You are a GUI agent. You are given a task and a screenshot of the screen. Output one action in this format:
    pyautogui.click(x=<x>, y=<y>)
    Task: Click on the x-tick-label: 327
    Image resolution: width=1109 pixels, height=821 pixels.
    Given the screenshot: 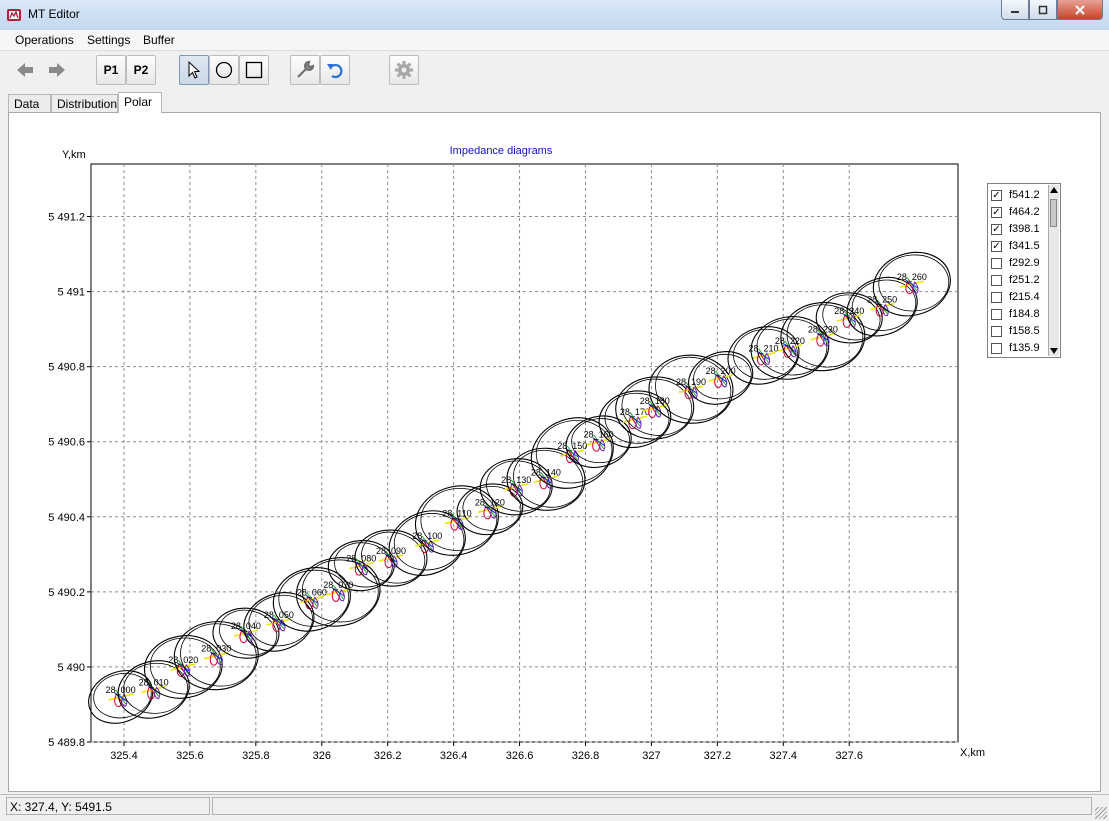 What is the action you would take?
    pyautogui.click(x=651, y=756)
    